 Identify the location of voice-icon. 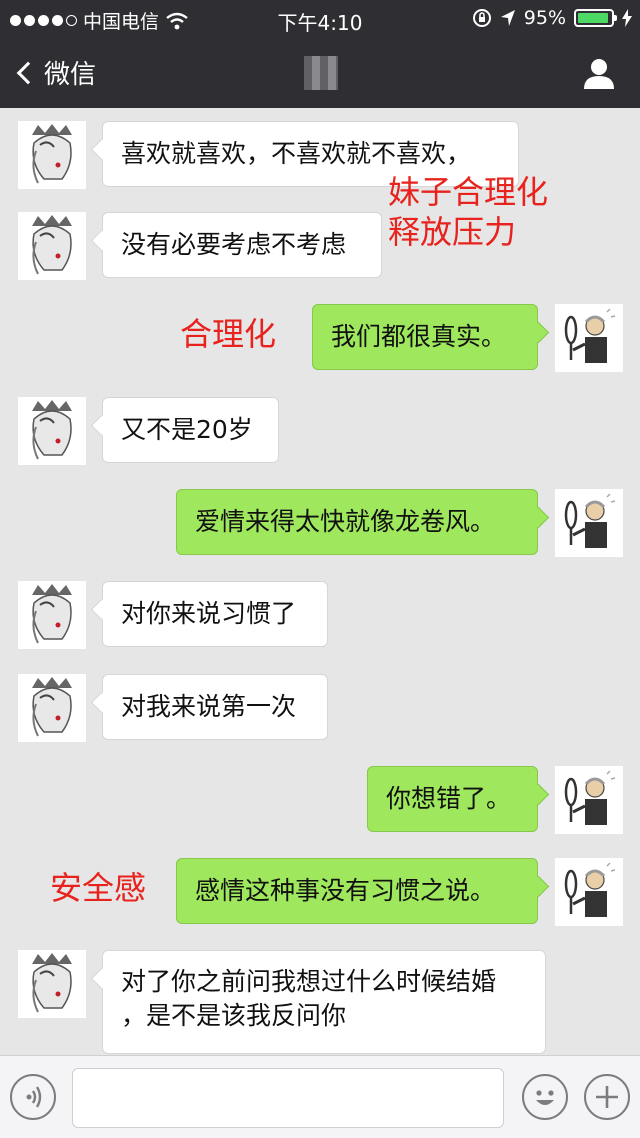
(34, 1097).